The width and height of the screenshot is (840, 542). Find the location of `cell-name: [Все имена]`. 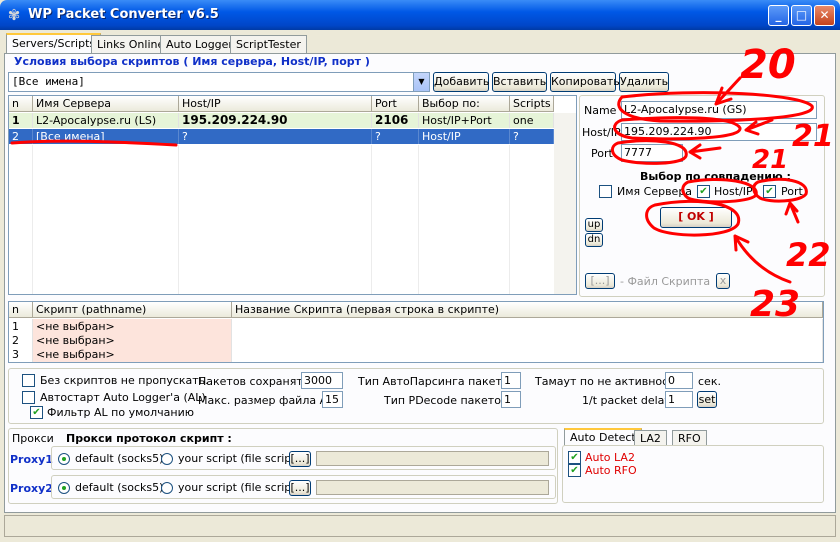

cell-name: [Все имена] is located at coordinates (106, 136).